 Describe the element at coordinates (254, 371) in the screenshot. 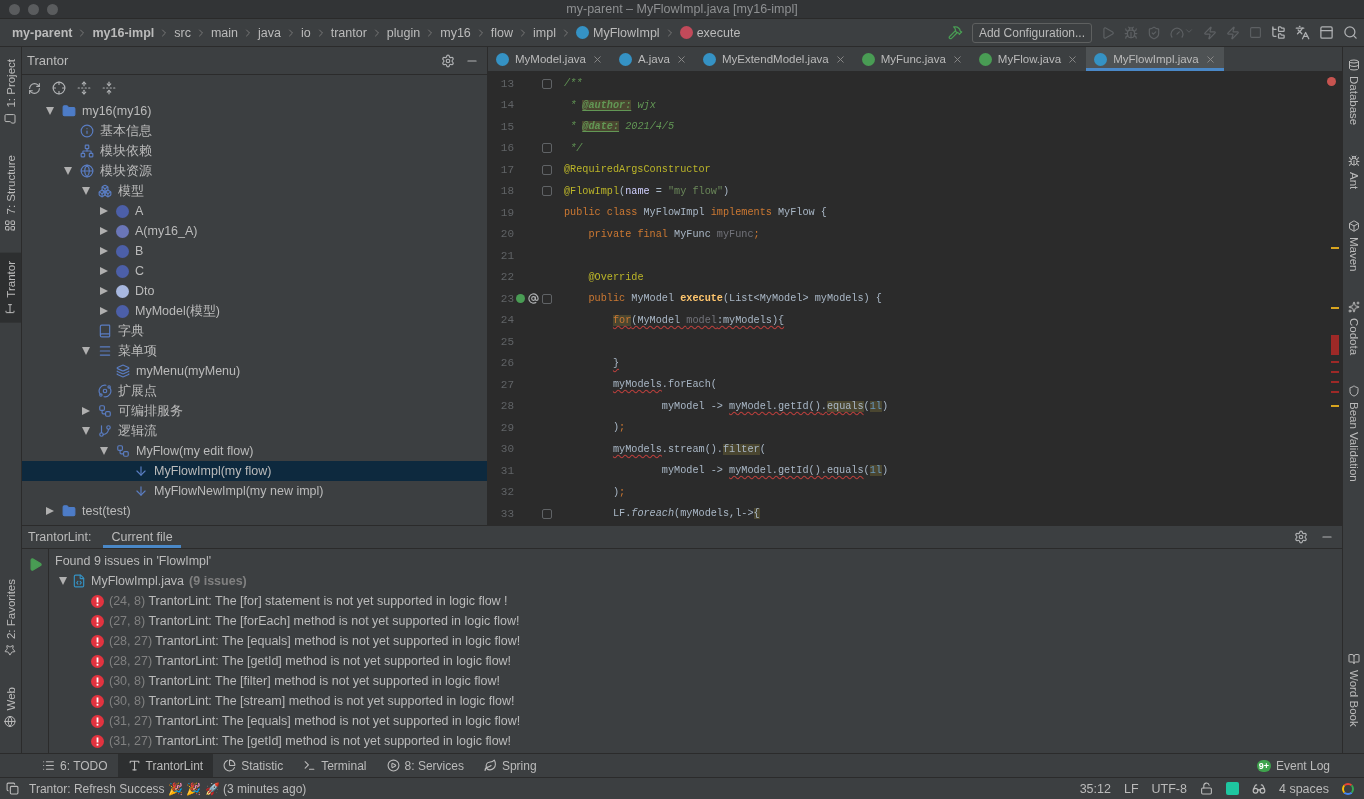

I see `tree-item: myMenu(myMenu)` at that location.